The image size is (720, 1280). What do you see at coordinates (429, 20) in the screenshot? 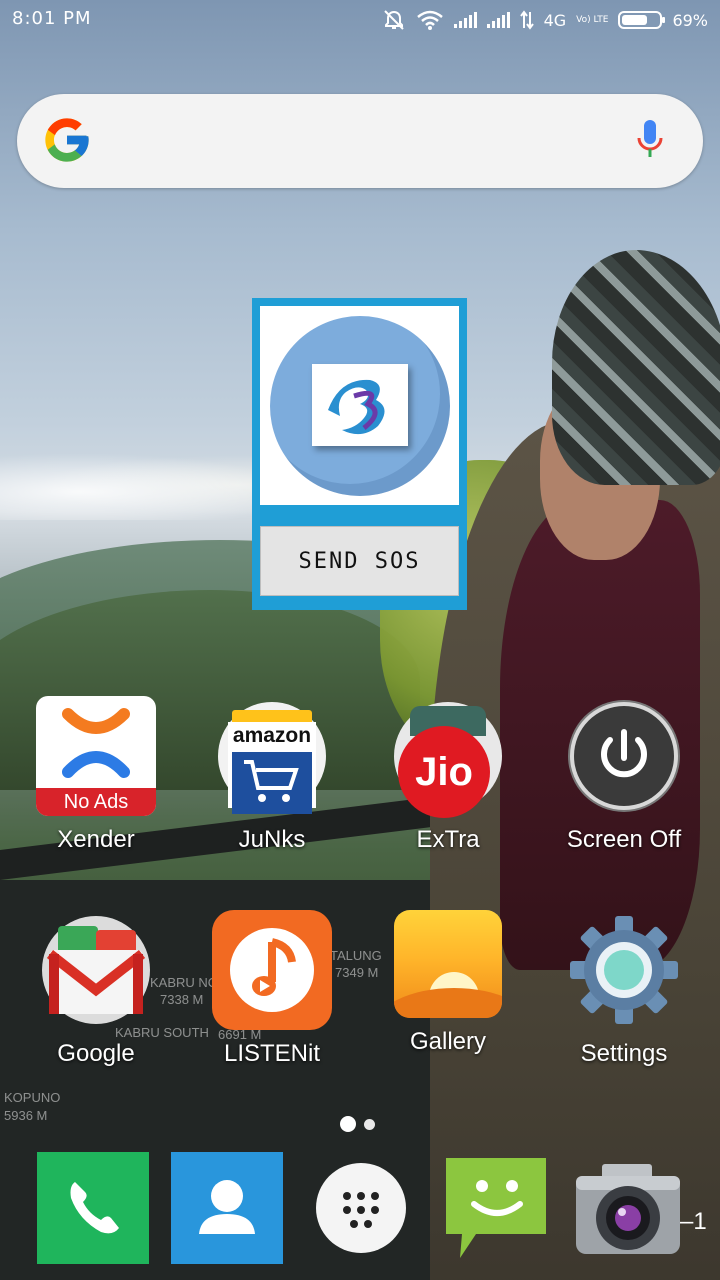
I see `wifi-icon` at bounding box center [429, 20].